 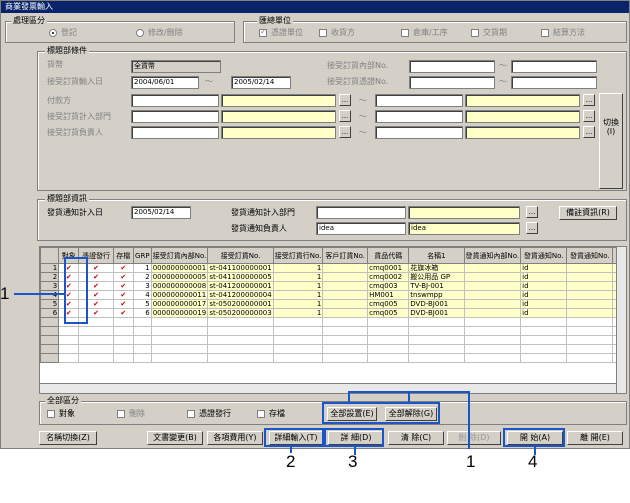 I want to click on internal-no-from, so click(x=452, y=66).